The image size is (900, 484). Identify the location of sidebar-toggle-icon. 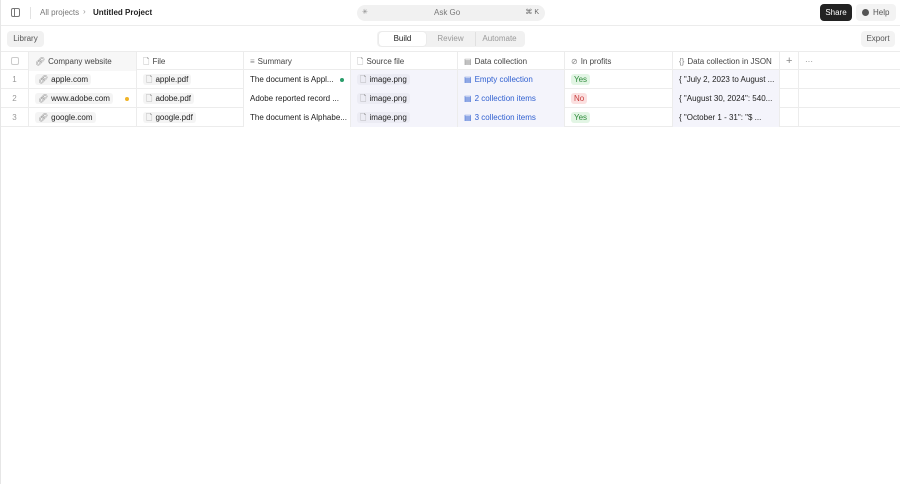
(15, 12).